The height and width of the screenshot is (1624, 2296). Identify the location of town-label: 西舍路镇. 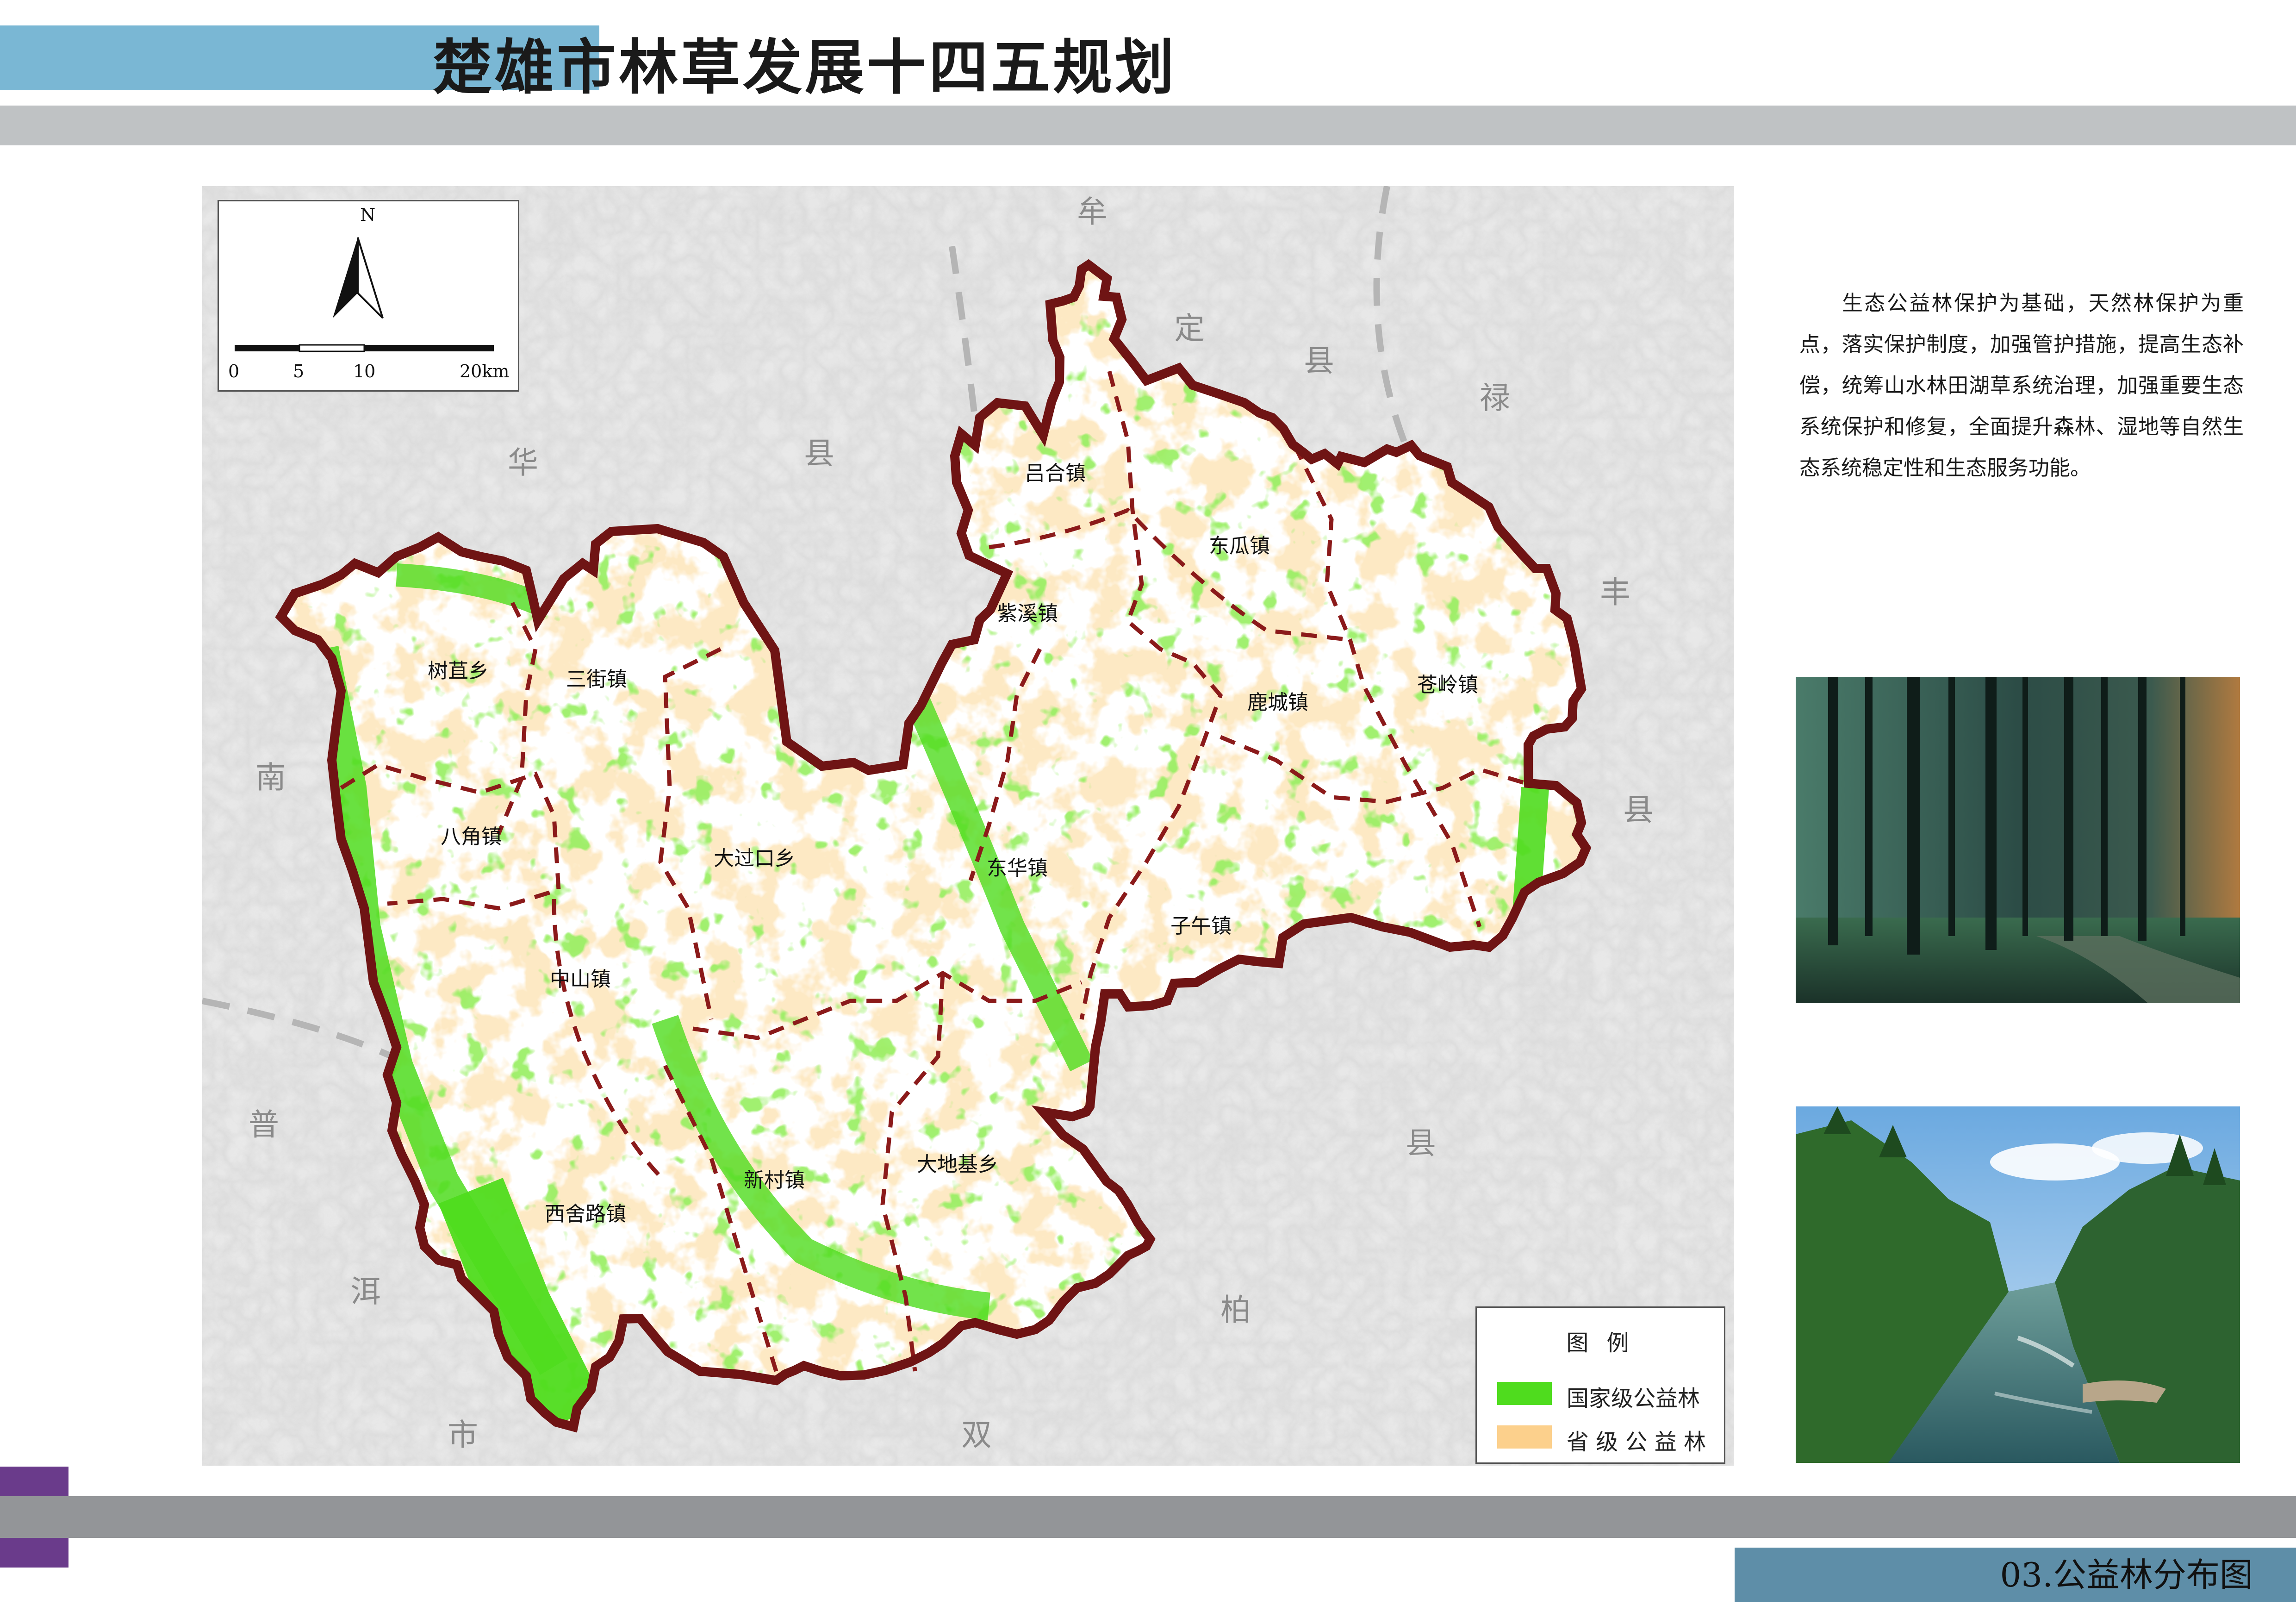
(585, 1214).